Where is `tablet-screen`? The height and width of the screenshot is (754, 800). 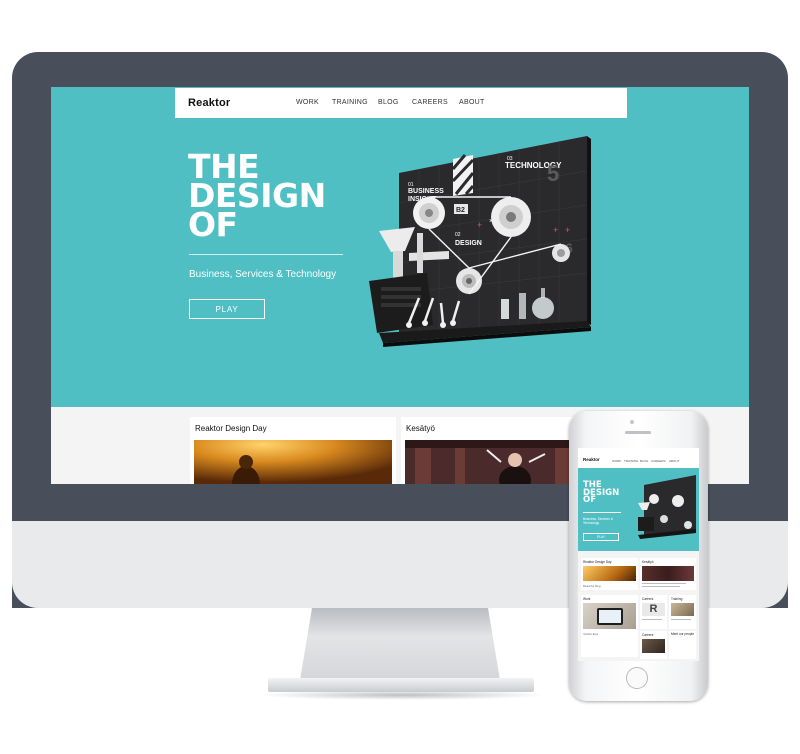
tablet-screen is located at coordinates (610, 616).